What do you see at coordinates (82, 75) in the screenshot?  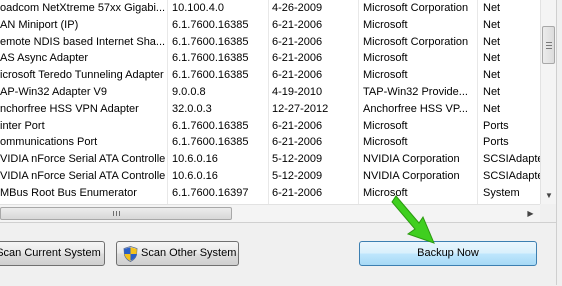 I see `cell-name: icrosoft Teredo Tunneling Adapter` at bounding box center [82, 75].